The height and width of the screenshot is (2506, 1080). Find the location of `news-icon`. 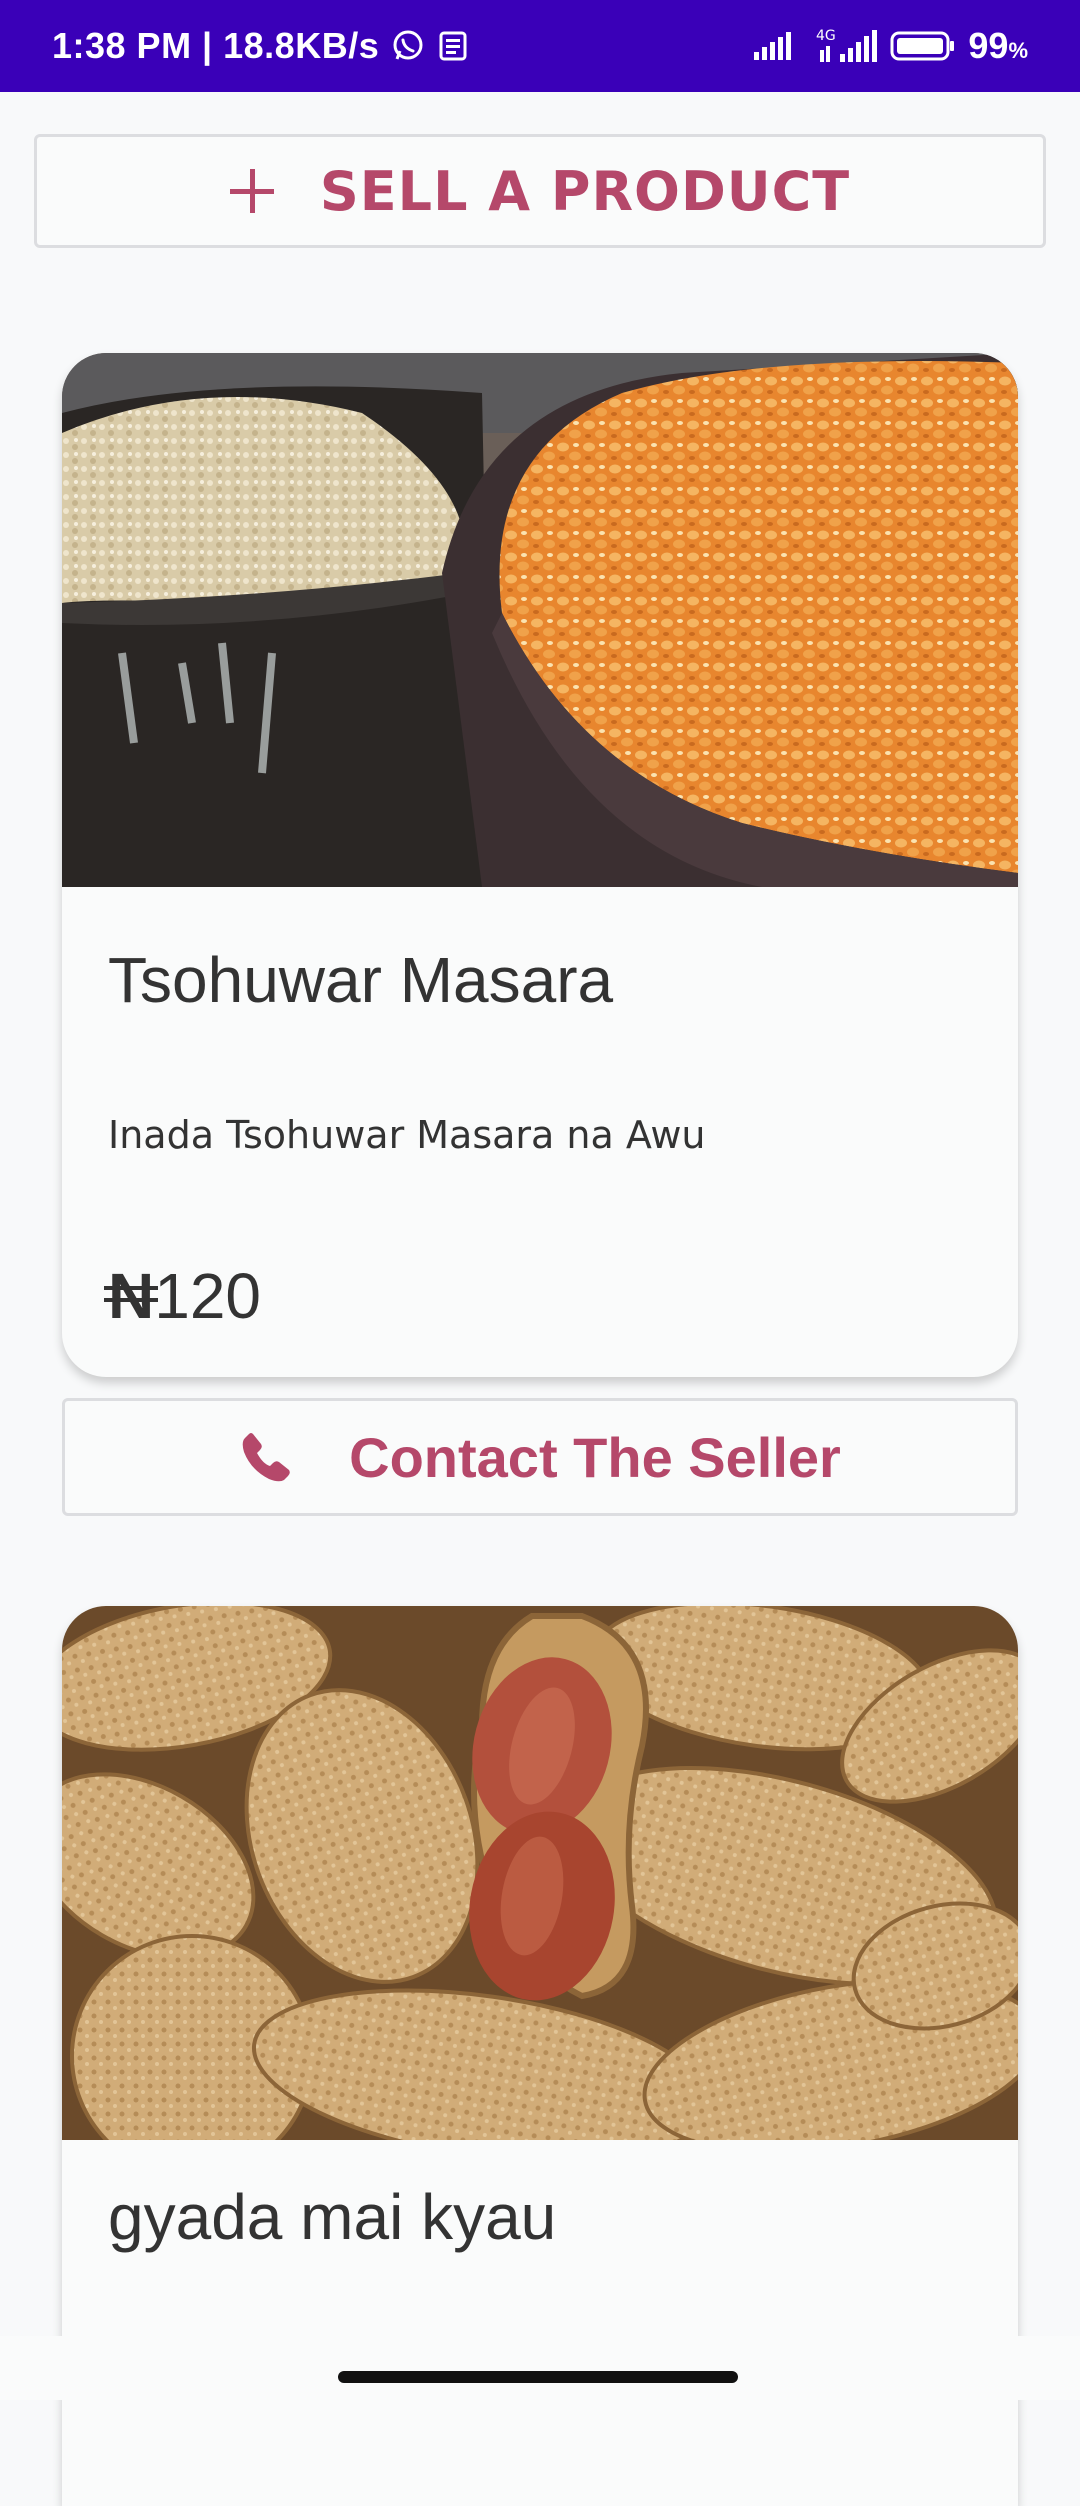

news-icon is located at coordinates (453, 46).